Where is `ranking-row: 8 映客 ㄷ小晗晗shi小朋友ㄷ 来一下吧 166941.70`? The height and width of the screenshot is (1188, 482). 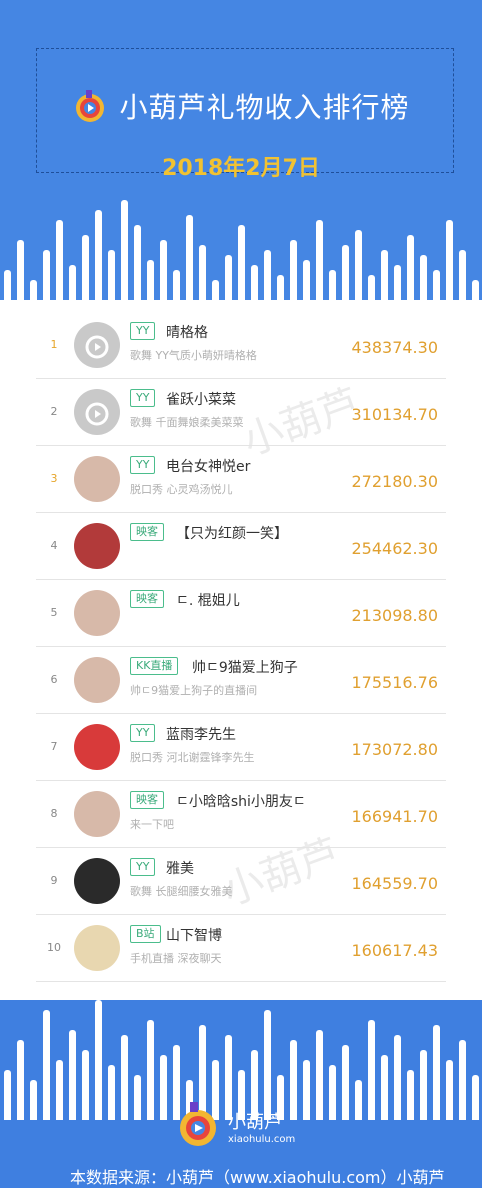 ranking-row: 8 映客 ㄷ小晗晗shi小朋友ㄷ 来一下吧 166941.70 is located at coordinates (241, 814).